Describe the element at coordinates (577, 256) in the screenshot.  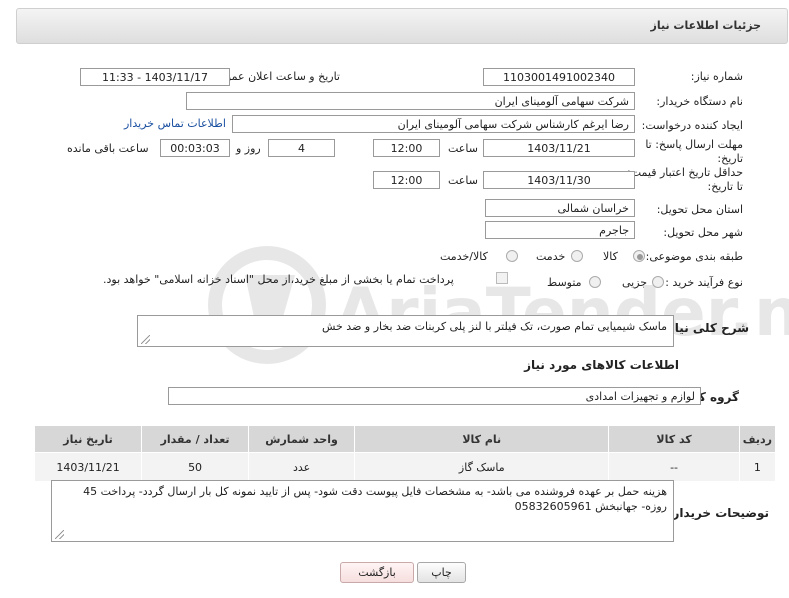
I see `category-radio-service` at that location.